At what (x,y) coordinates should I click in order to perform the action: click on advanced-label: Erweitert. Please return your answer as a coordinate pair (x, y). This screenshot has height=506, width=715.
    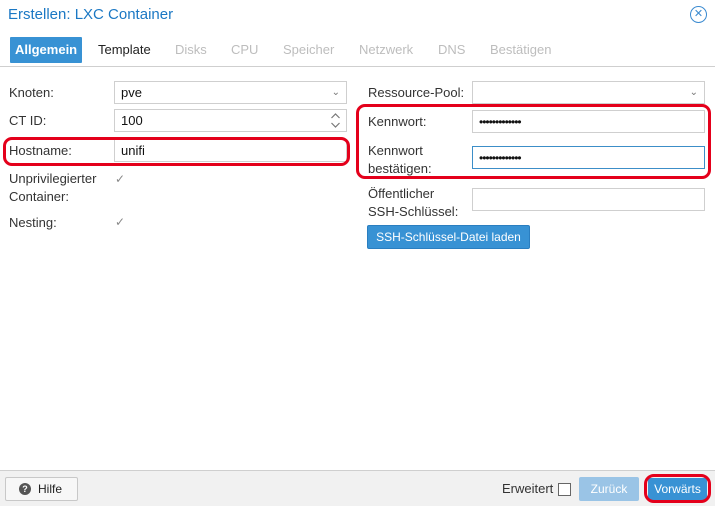
    Looking at the image, I should click on (528, 488).